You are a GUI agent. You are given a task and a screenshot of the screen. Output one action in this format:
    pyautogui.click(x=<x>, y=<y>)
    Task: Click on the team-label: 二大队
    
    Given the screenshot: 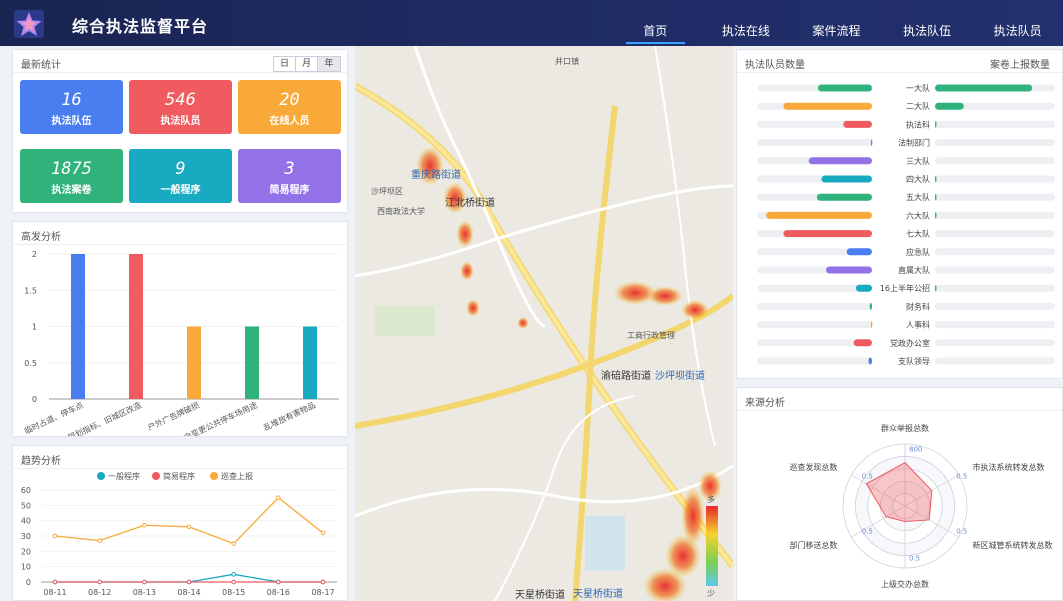 What is the action you would take?
    pyautogui.click(x=918, y=106)
    